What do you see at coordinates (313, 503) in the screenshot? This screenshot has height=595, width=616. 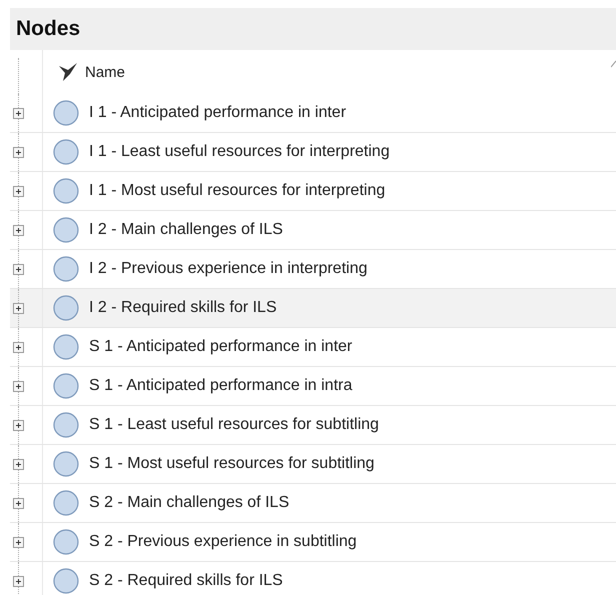 I see `table-row: S 2 - Main challenges of ILS` at bounding box center [313, 503].